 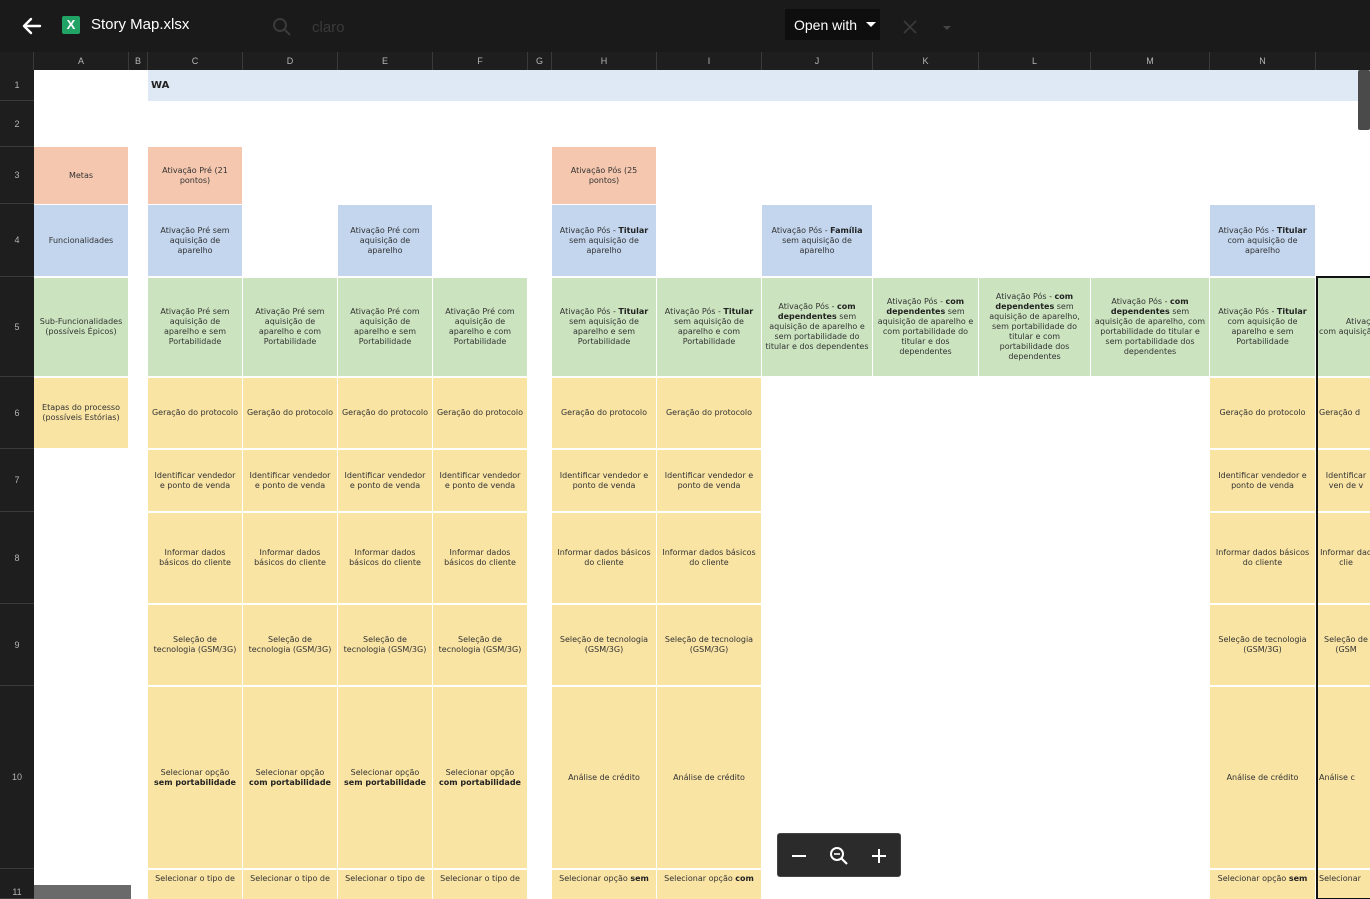 What do you see at coordinates (81, 327) in the screenshot?
I see `label-sub-funcionalidades: Sub-Funcionalidades (possíveis Épicos)` at bounding box center [81, 327].